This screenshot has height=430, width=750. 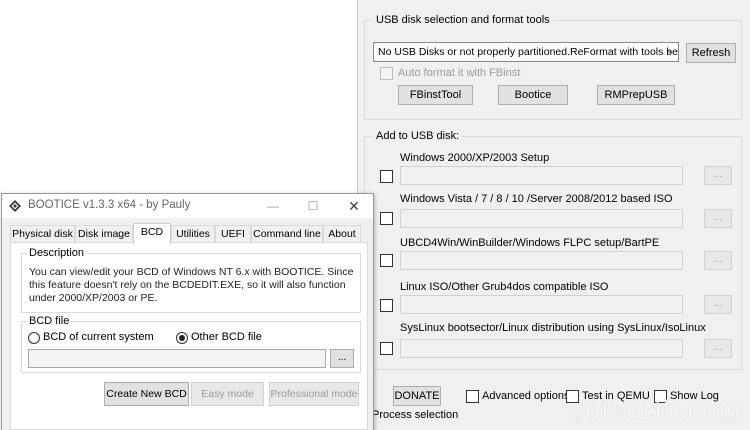 I want to click on chevron-down-icon: ⌄, so click(x=669, y=50).